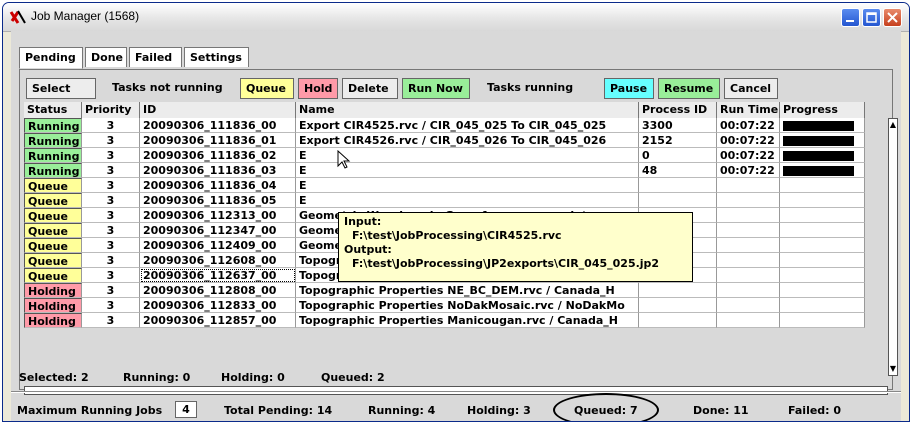 Image resolution: width=916 pixels, height=425 pixels. Describe the element at coordinates (111, 110) in the screenshot. I see `col-header-priority: Priority` at that location.